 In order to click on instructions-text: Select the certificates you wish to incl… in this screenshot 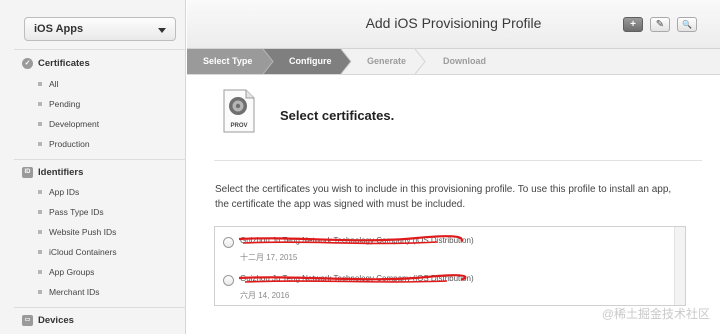, I will do `click(443, 197)`.